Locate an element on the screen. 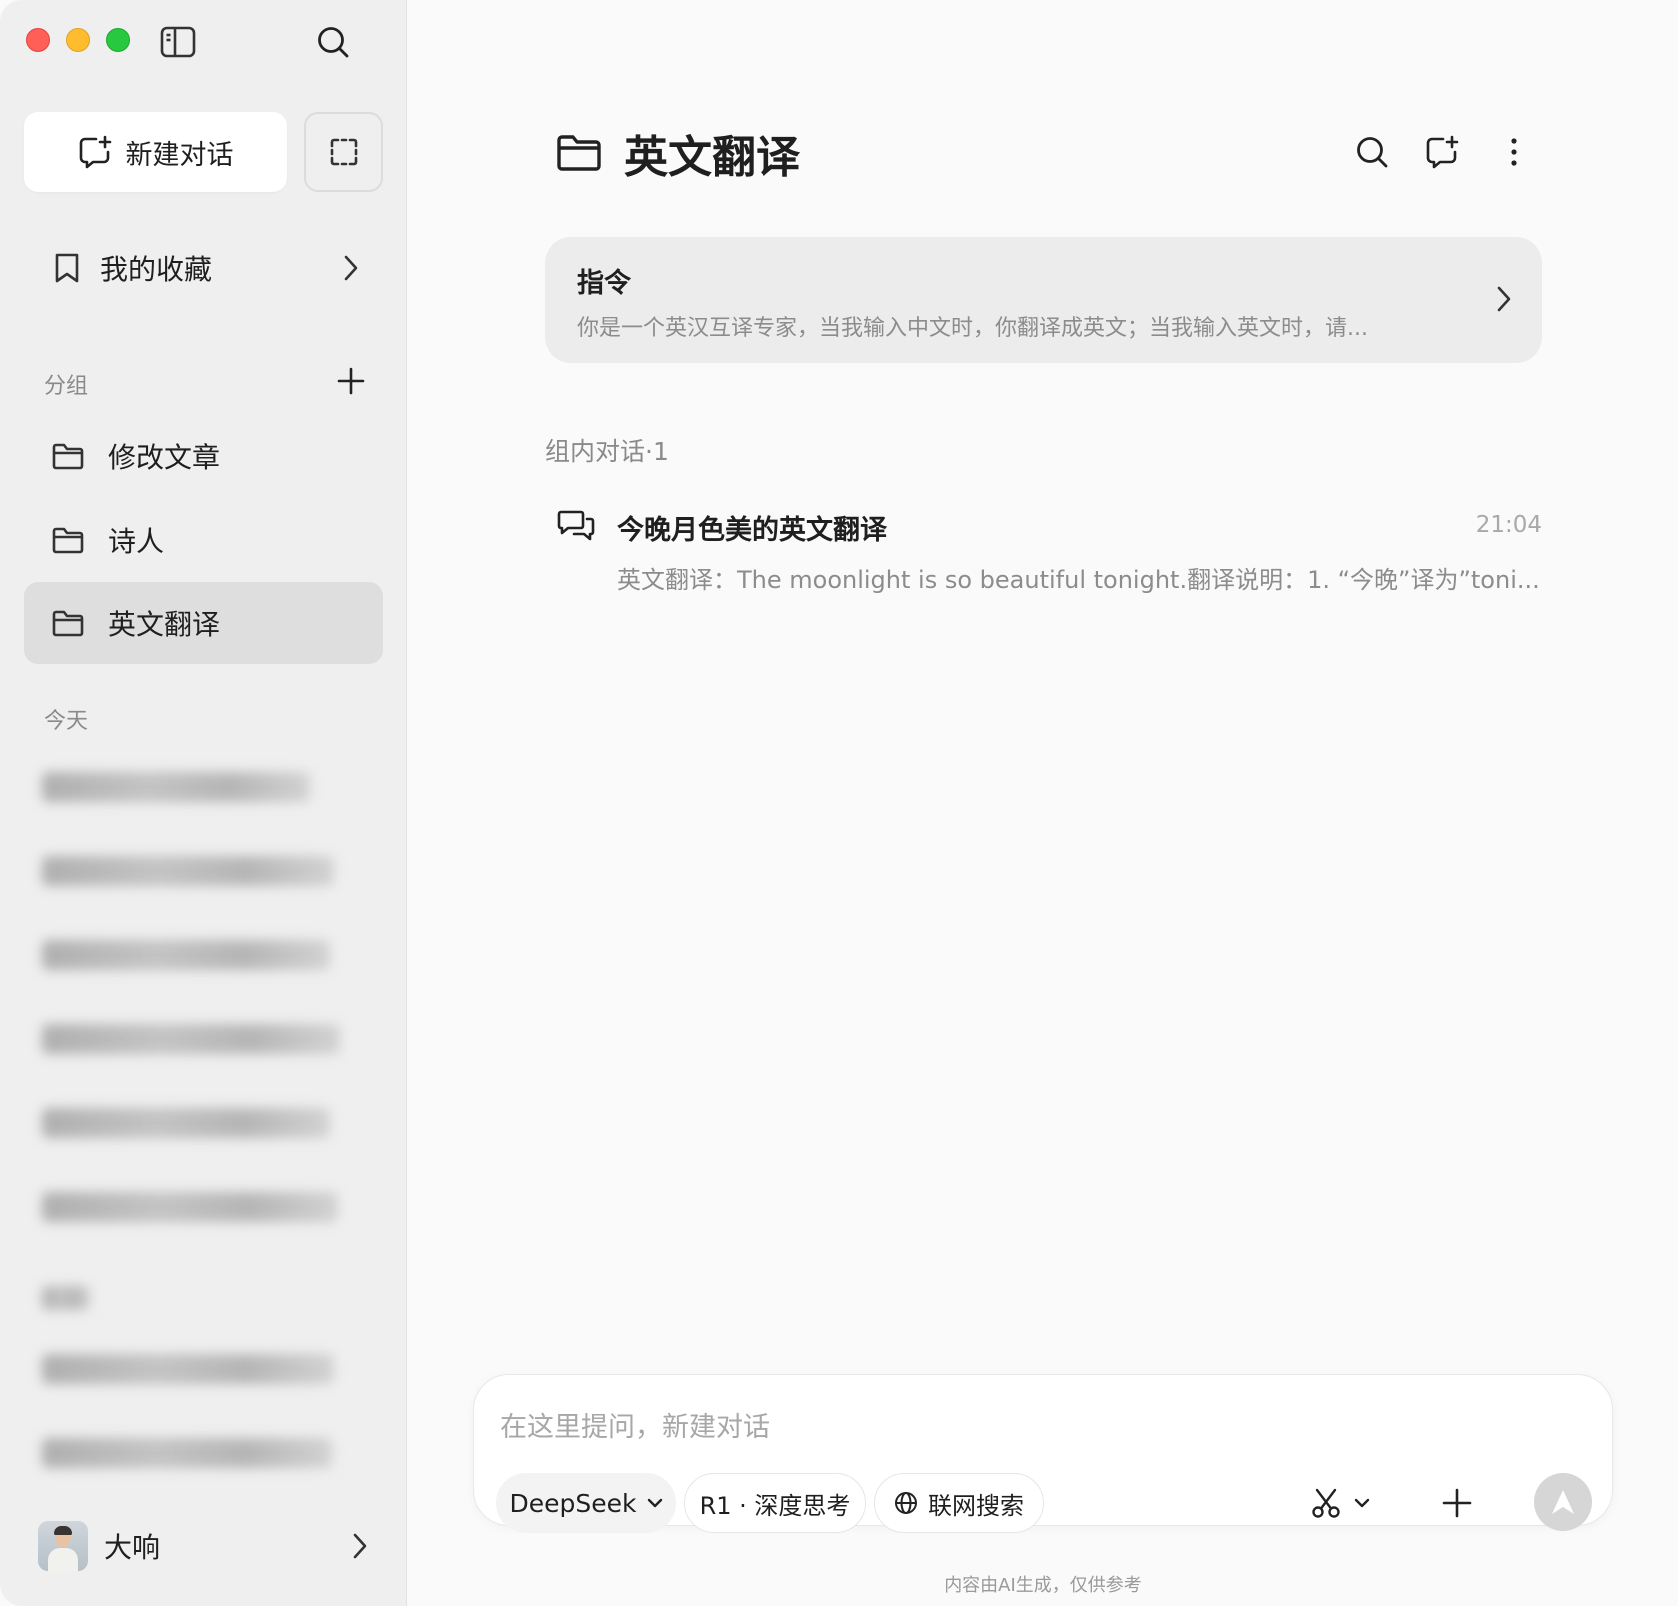 Image resolution: width=1678 pixels, height=1606 pixels. select-icon is located at coordinates (343, 152).